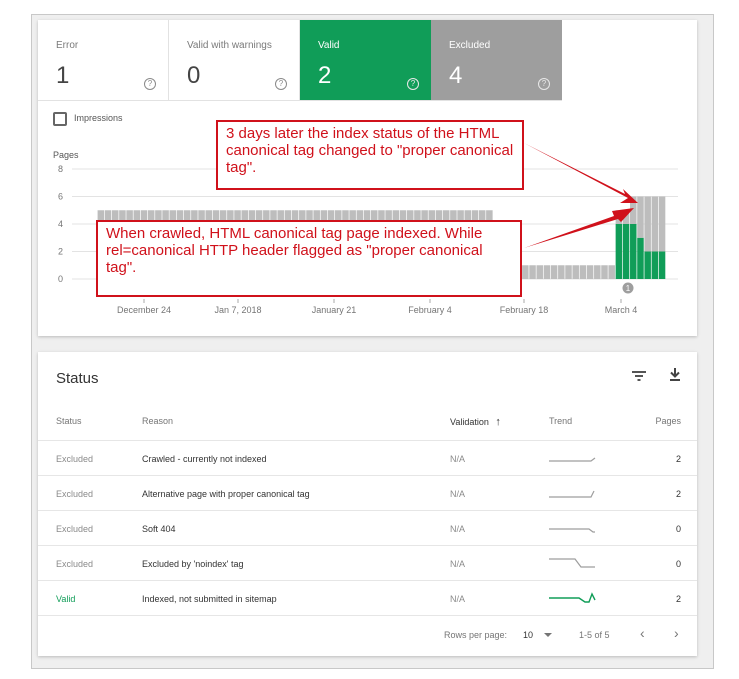  Describe the element at coordinates (204, 459) in the screenshot. I see `row-reason: Crawled - currently not indexed` at that location.